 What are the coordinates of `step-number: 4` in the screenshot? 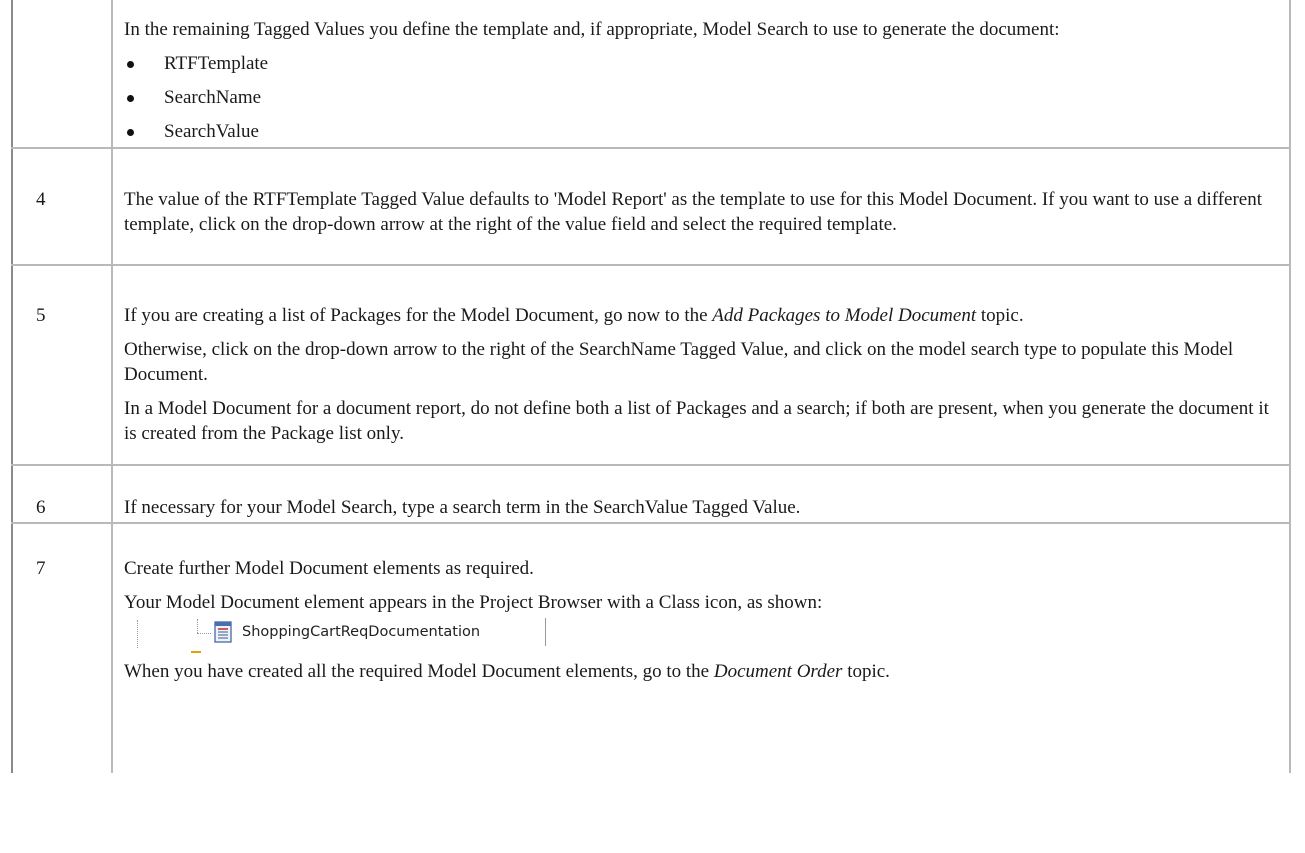 It's located at (41, 199).